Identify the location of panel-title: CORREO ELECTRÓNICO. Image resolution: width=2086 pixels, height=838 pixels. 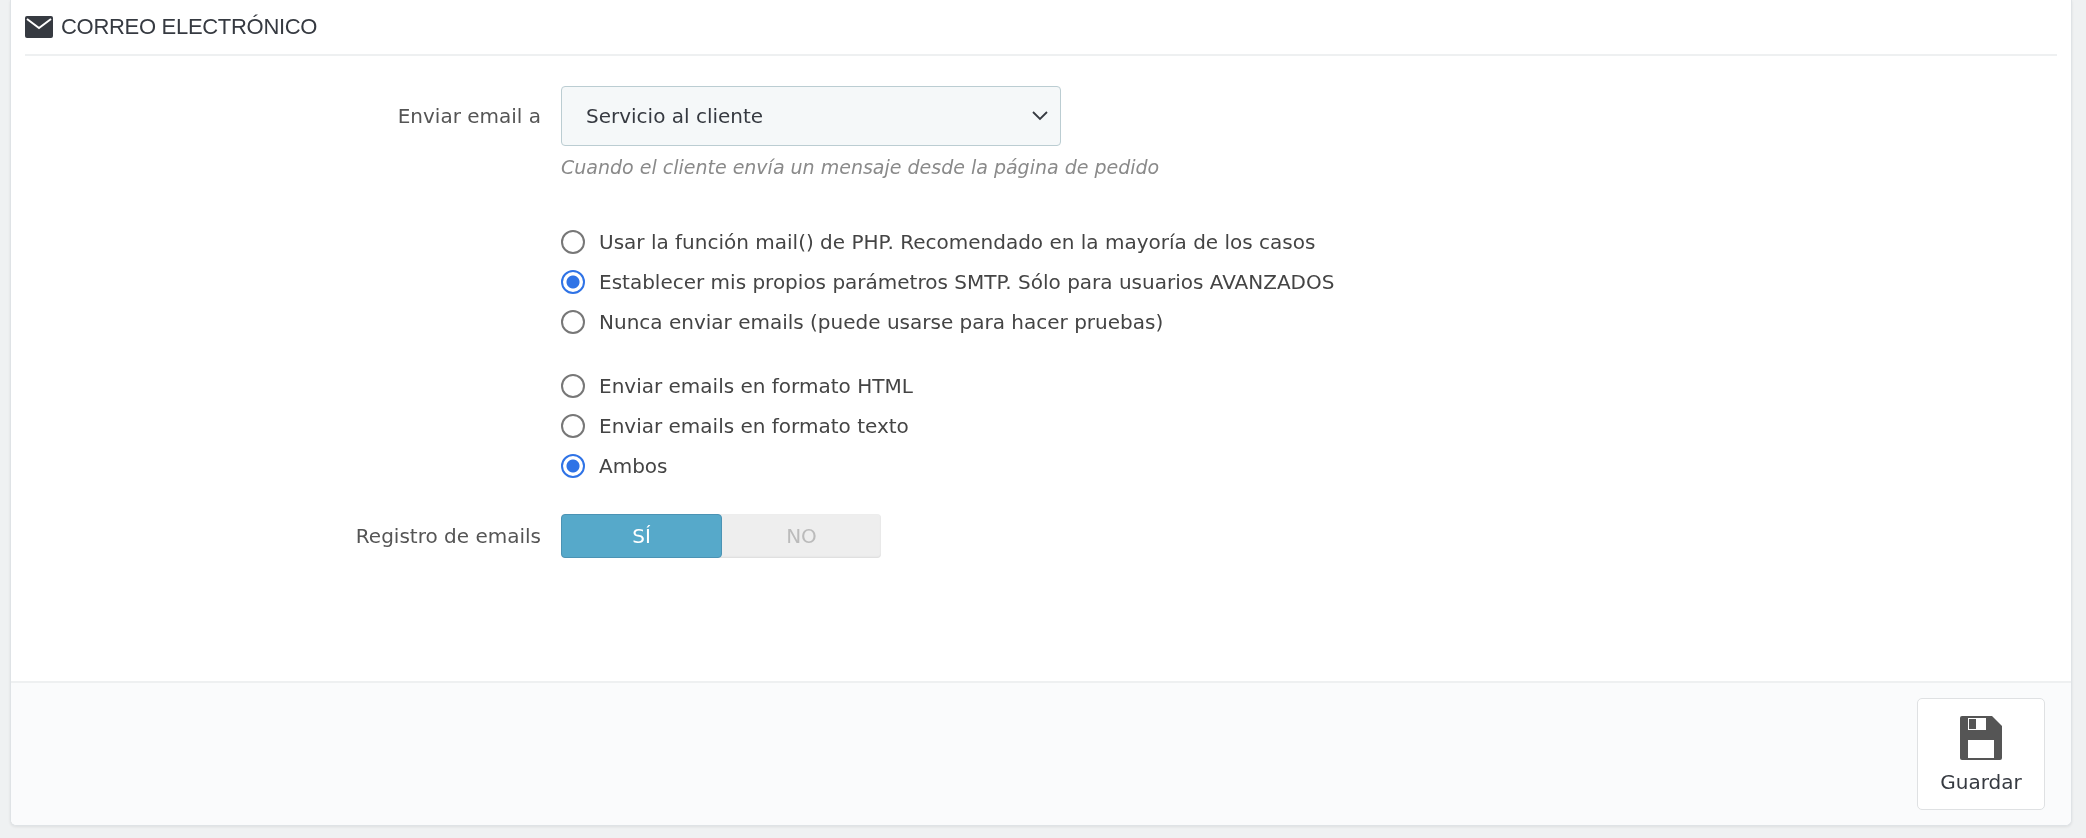
(189, 27).